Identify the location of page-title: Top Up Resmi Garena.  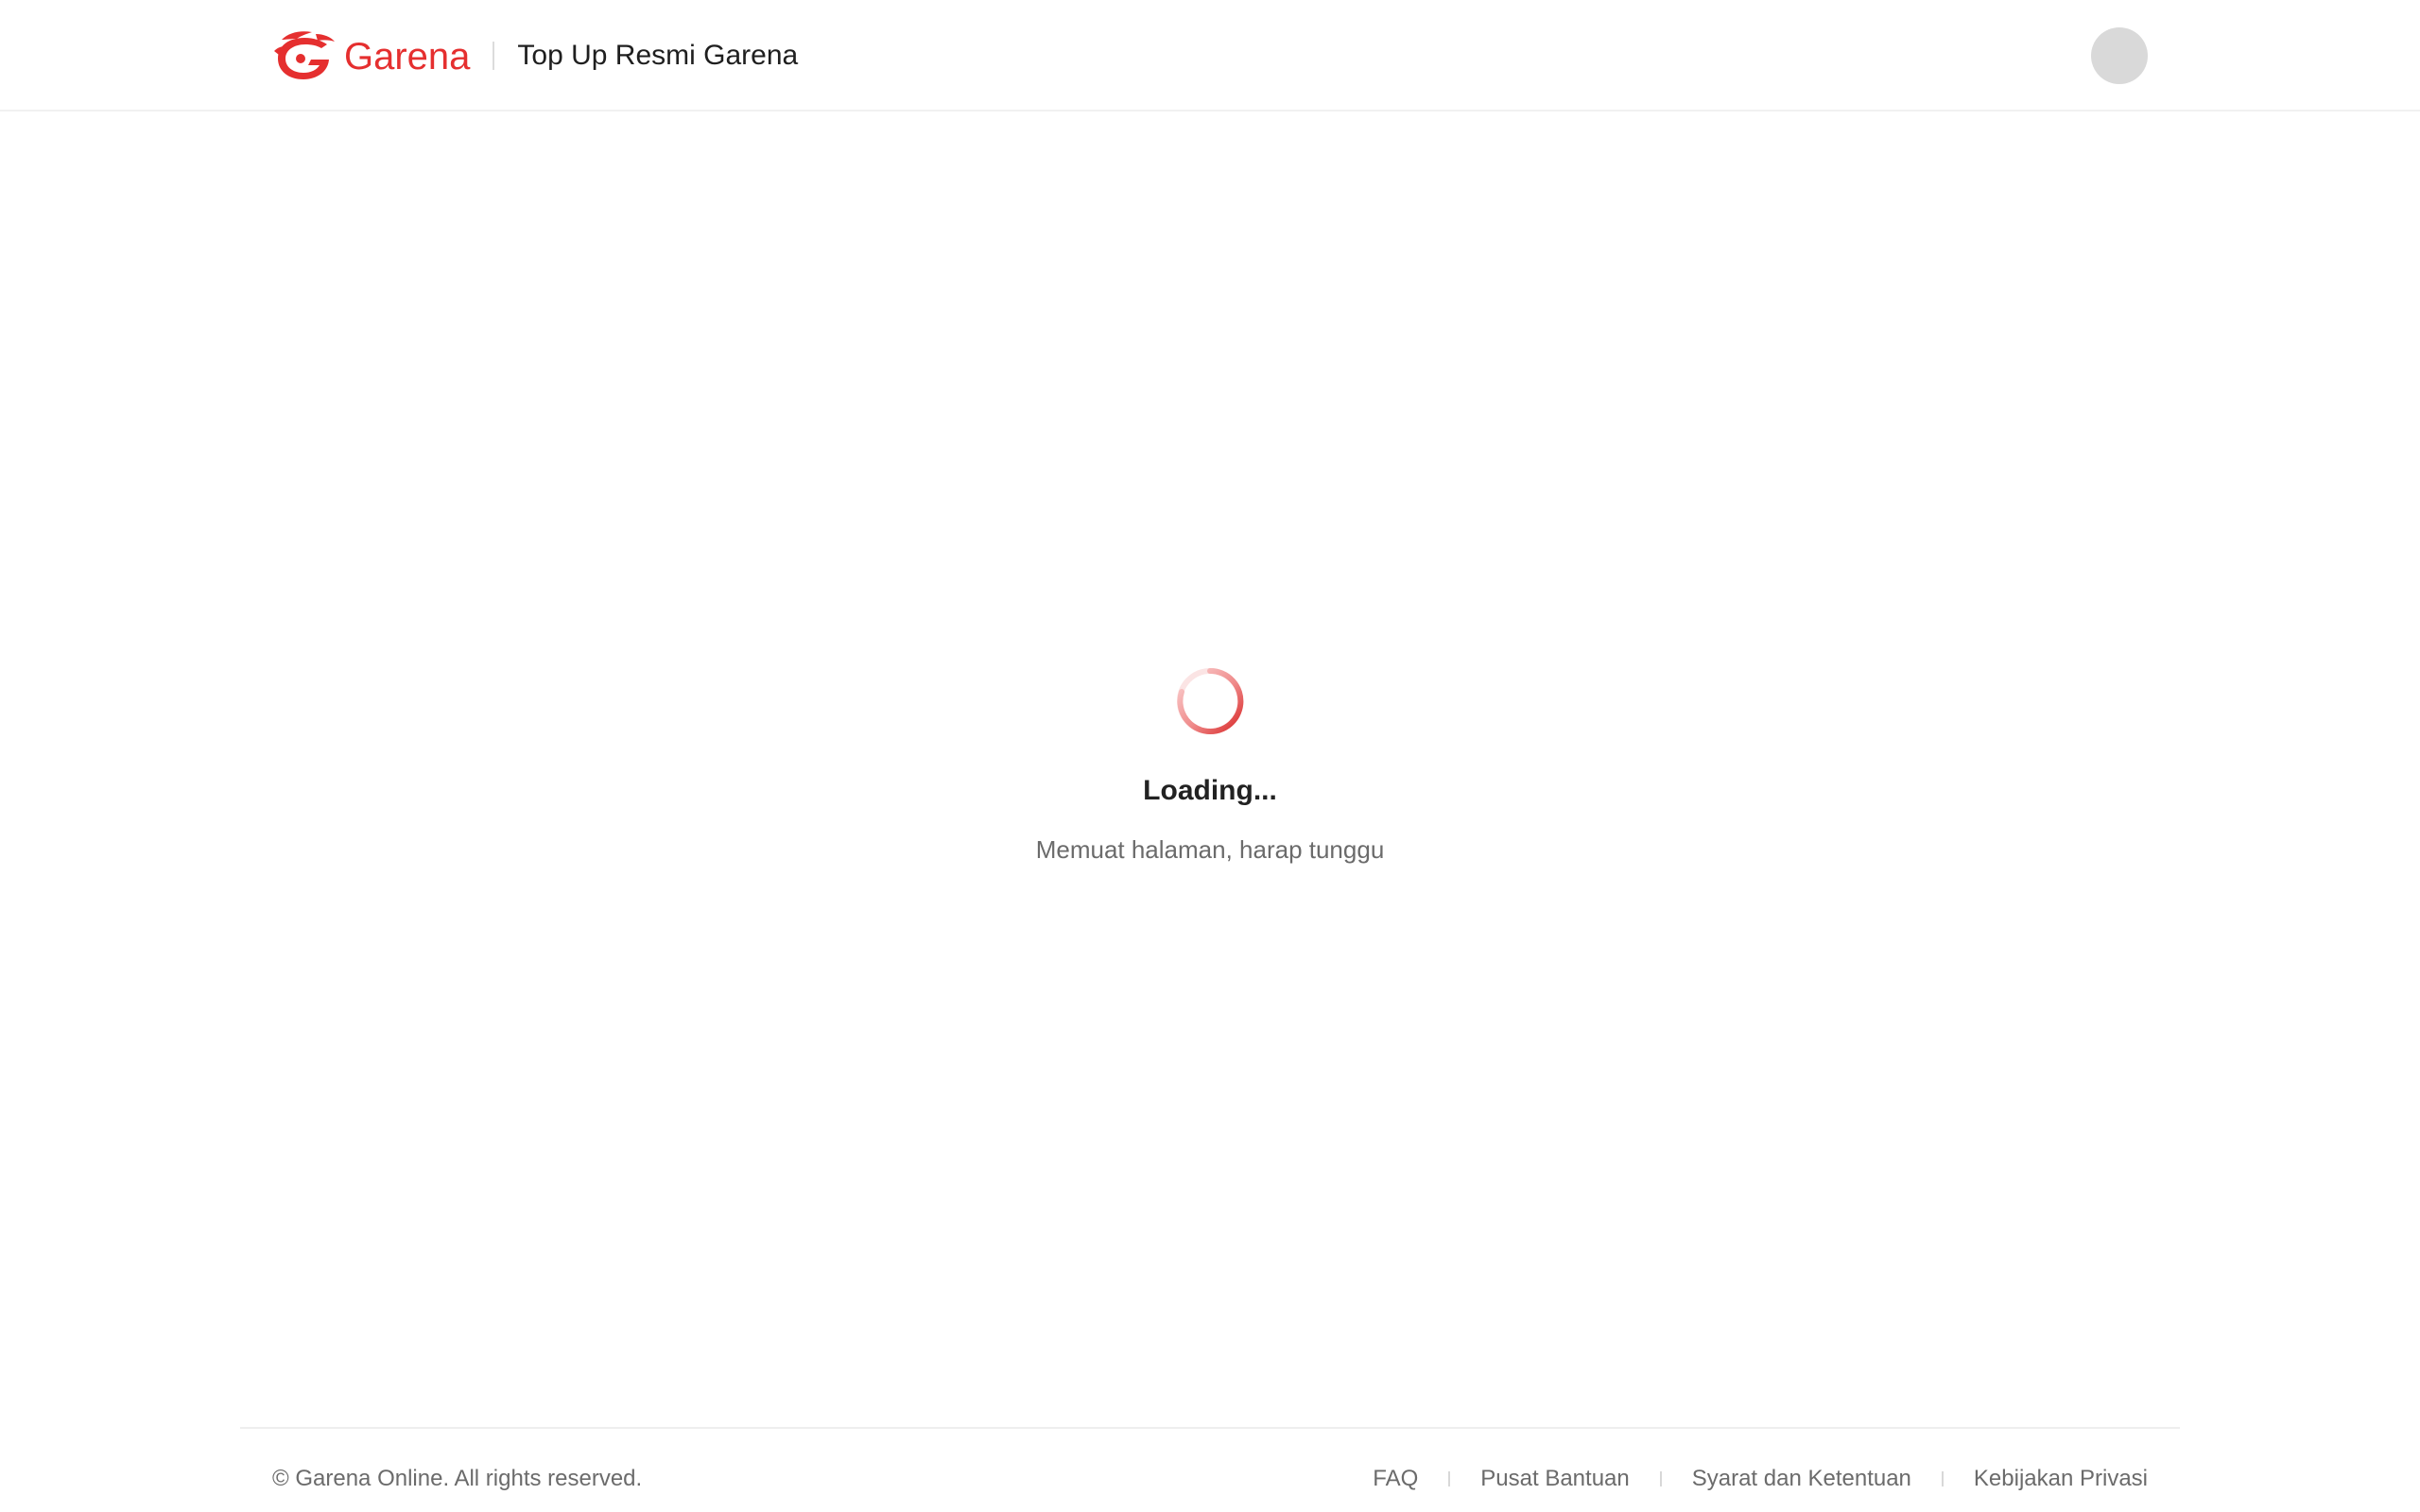
(658, 55).